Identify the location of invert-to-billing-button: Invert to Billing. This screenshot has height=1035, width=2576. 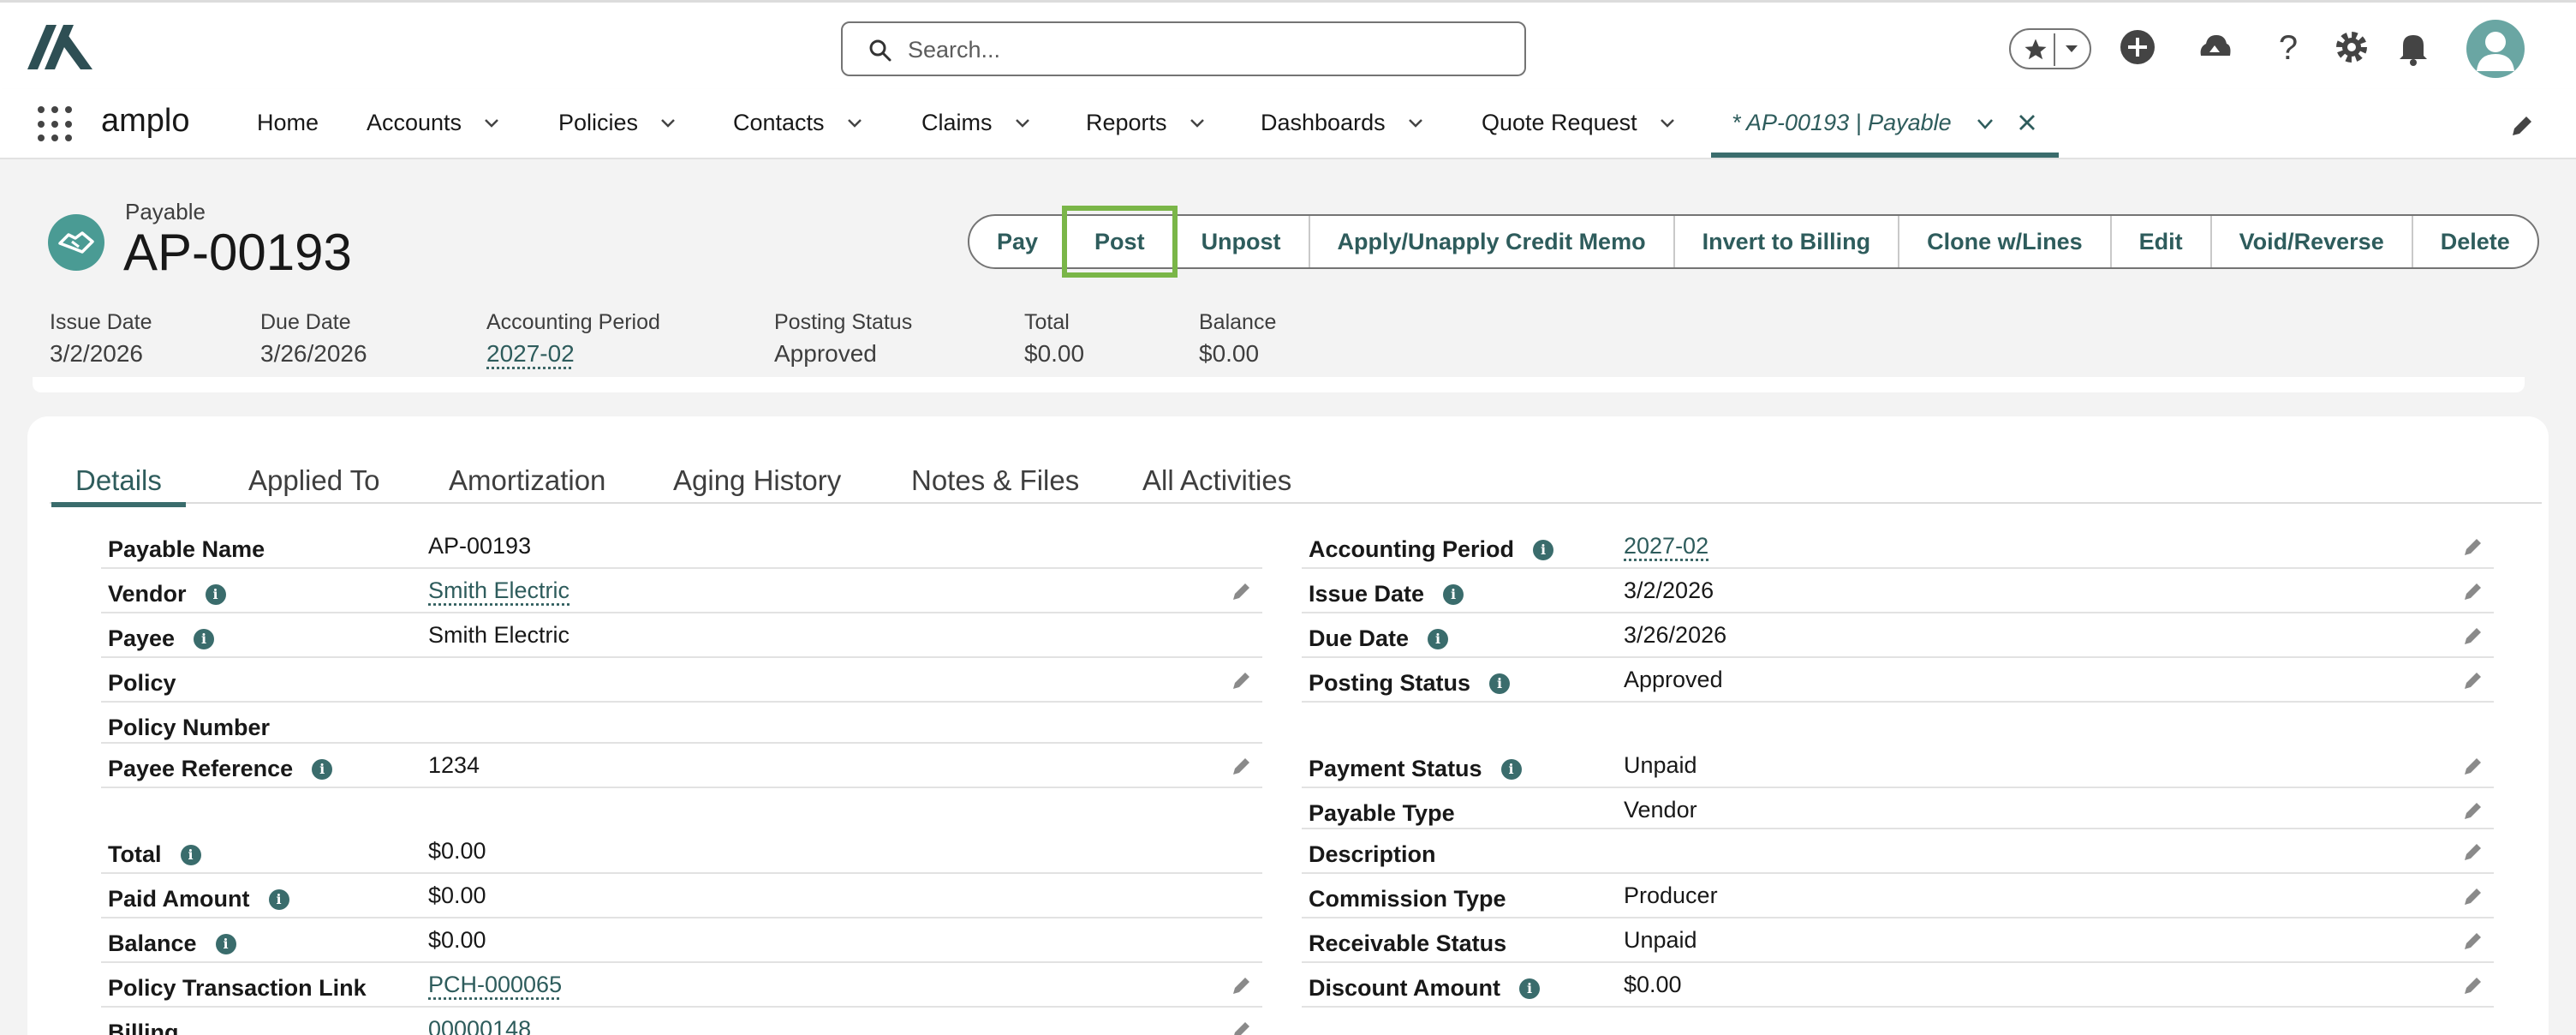
(1787, 241).